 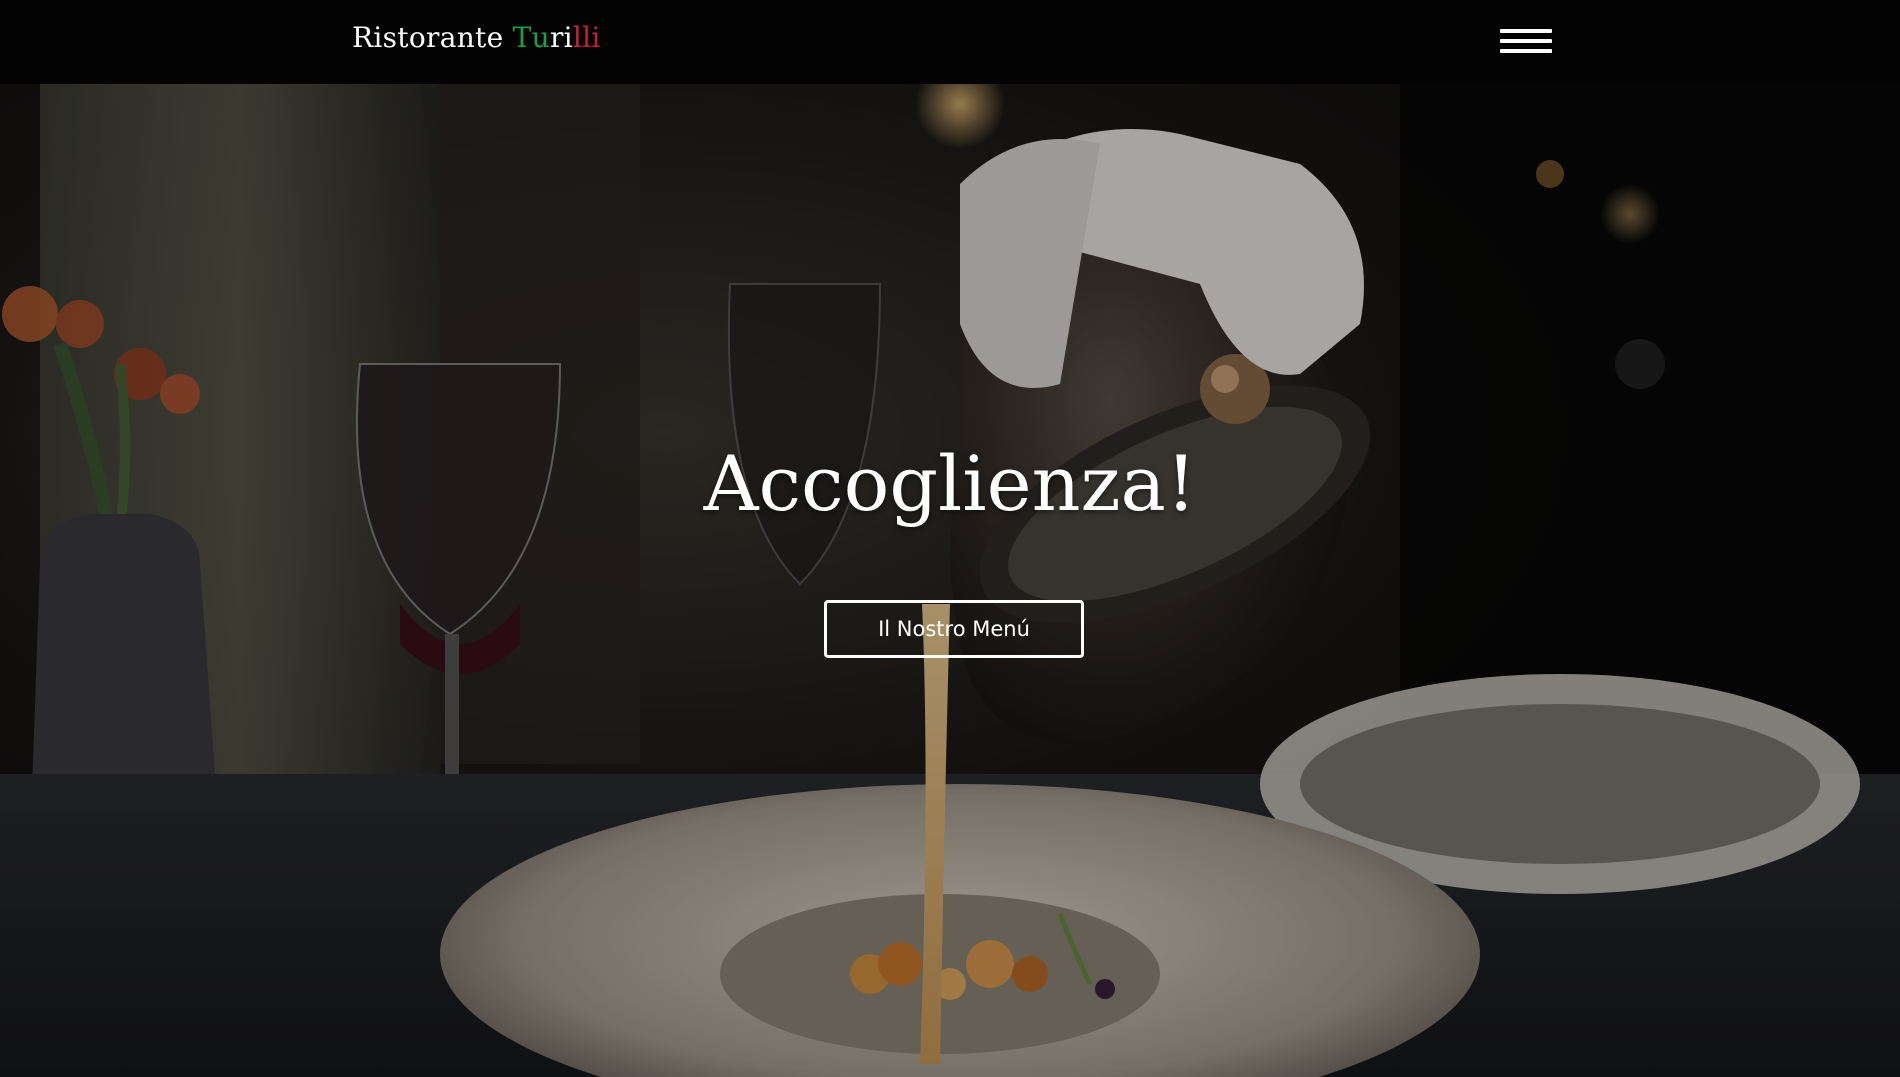 What do you see at coordinates (950, 42) in the screenshot?
I see `navbar: Ristorante Turilli` at bounding box center [950, 42].